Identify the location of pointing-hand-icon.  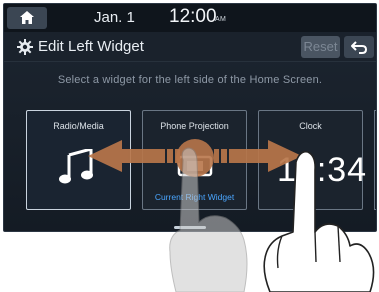
(319, 221).